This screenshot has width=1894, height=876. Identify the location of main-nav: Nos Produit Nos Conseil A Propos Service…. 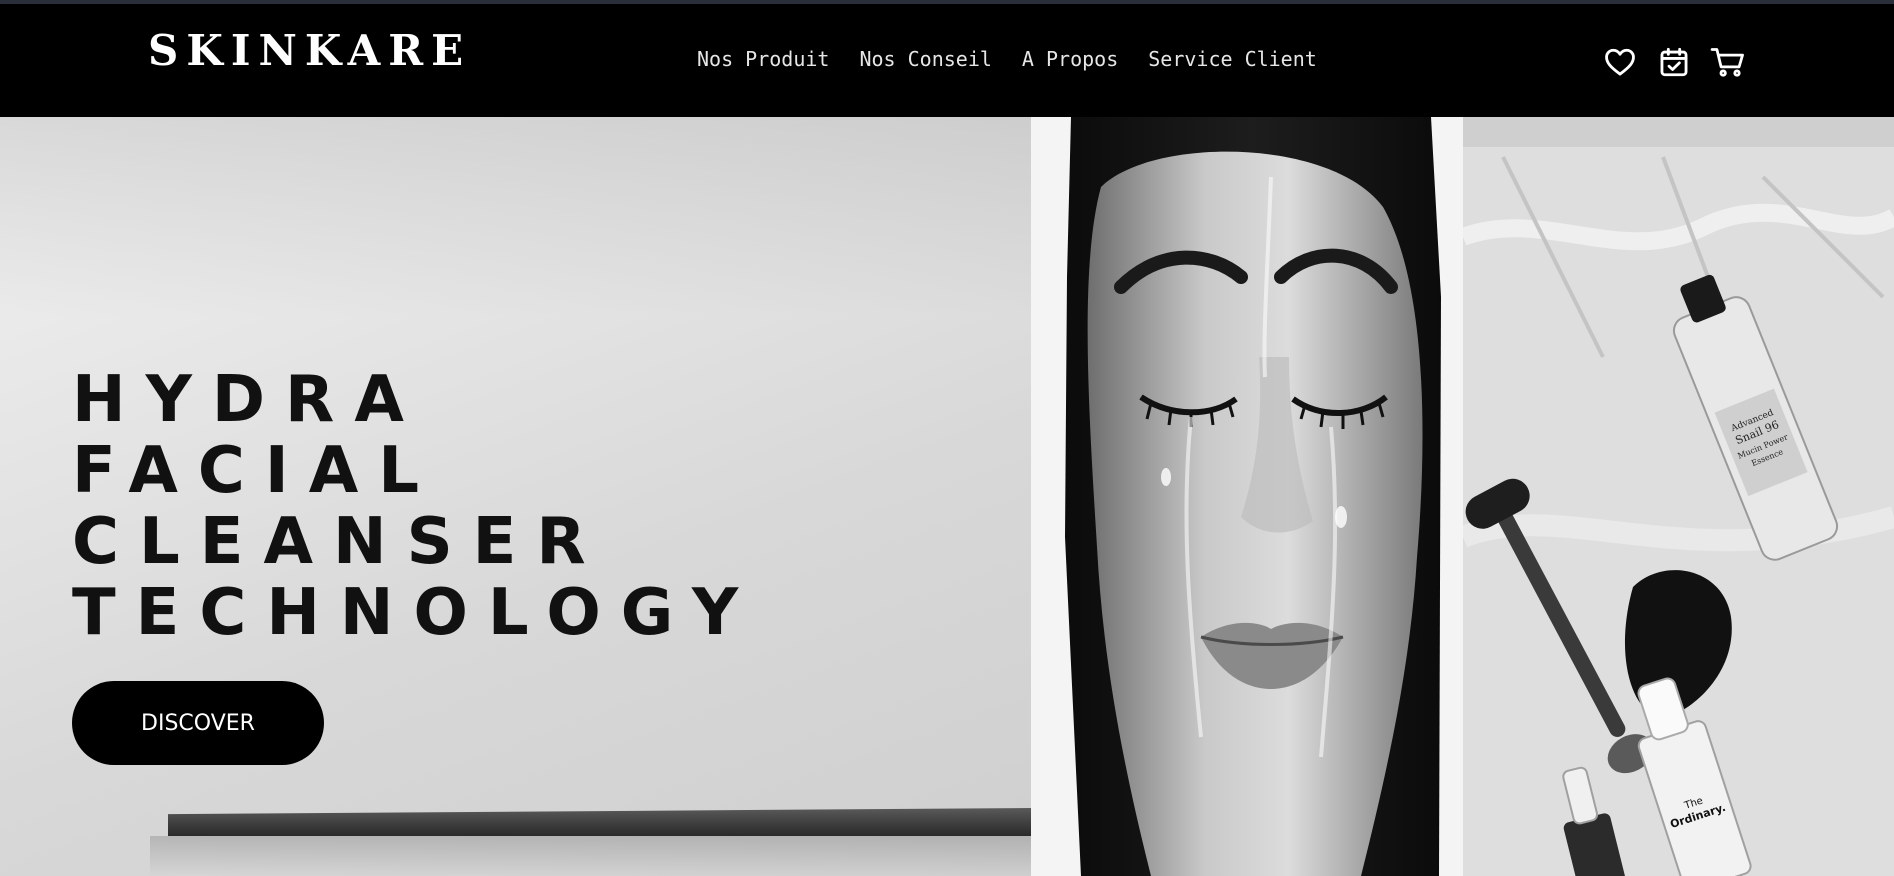
(1007, 59).